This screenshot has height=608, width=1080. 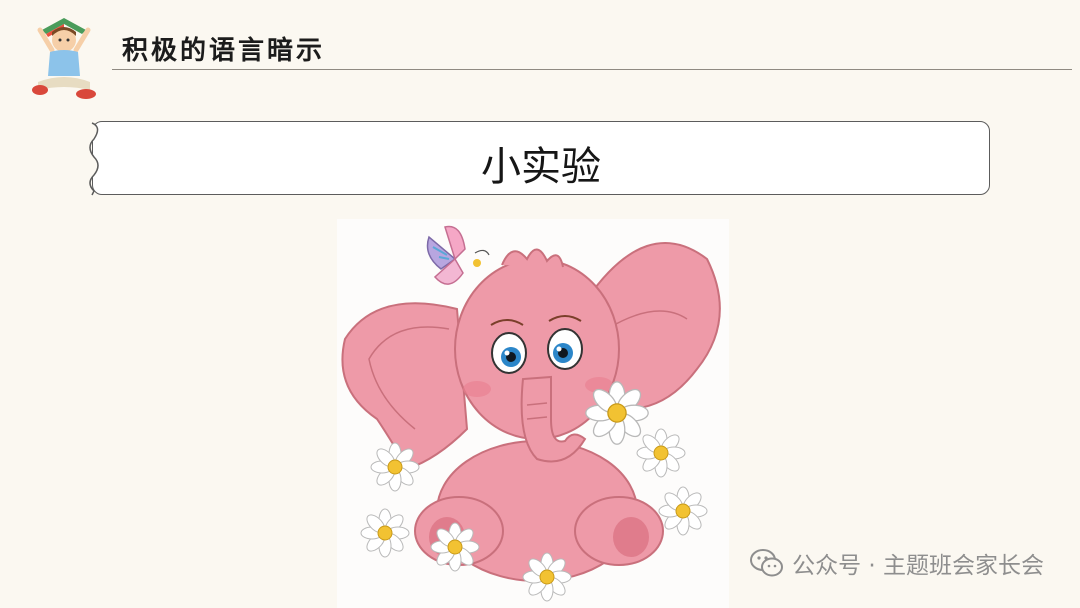 What do you see at coordinates (767, 563) in the screenshot?
I see `wechat-icon` at bounding box center [767, 563].